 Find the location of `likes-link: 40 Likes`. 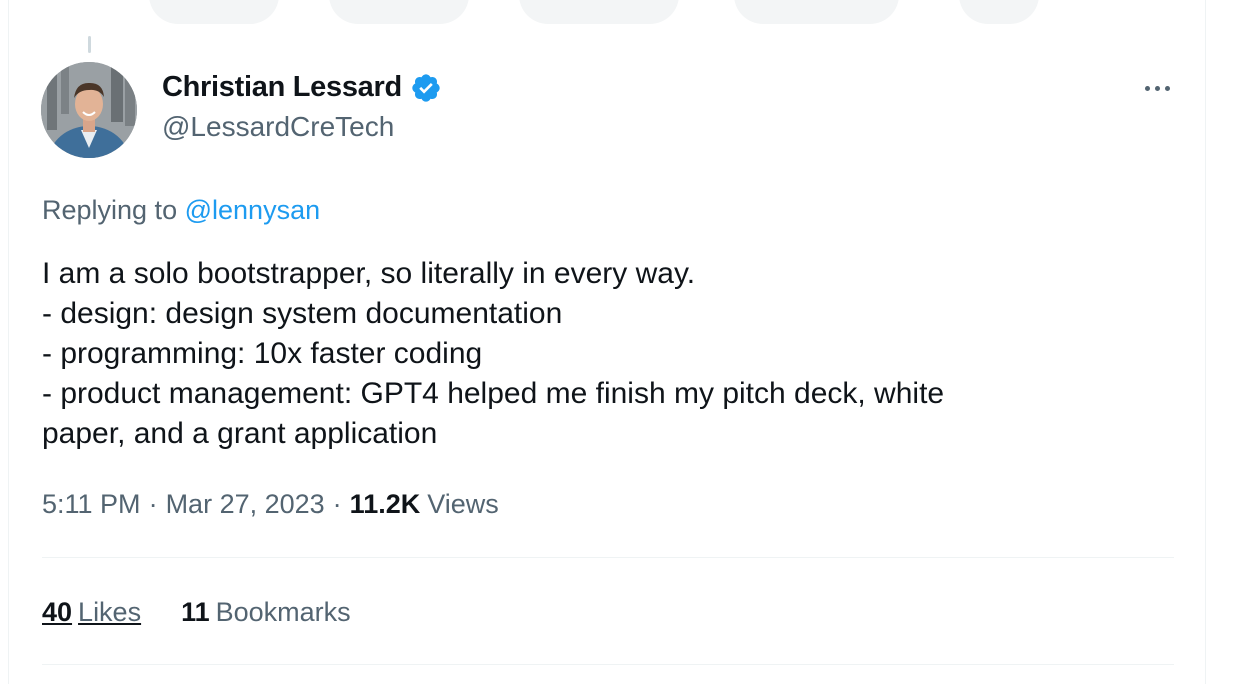

likes-link: 40 Likes is located at coordinates (91, 612).